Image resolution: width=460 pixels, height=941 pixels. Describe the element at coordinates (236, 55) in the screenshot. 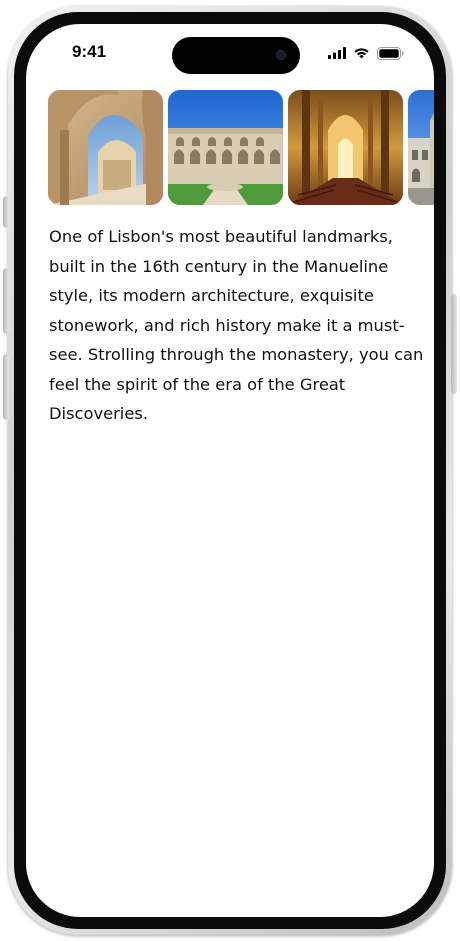

I see `dynamic-island` at that location.